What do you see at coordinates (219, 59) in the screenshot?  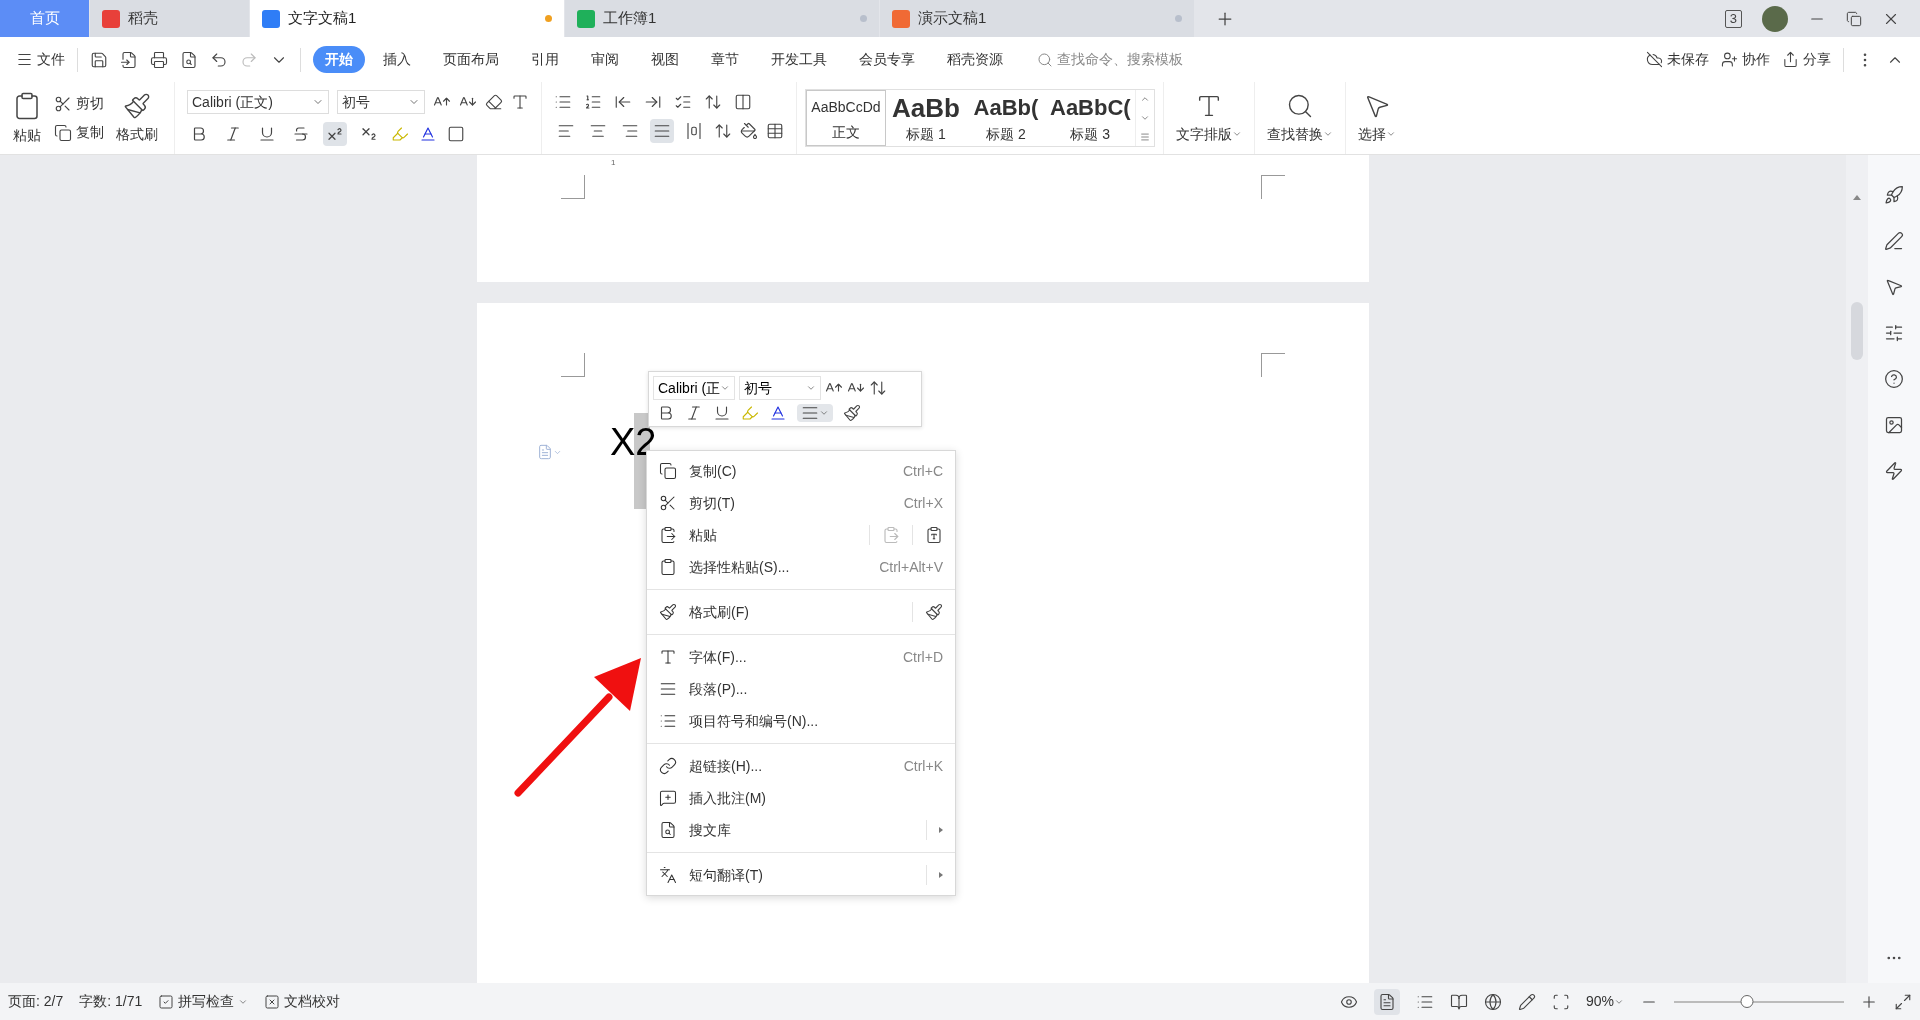 I see `undo-icon` at bounding box center [219, 59].